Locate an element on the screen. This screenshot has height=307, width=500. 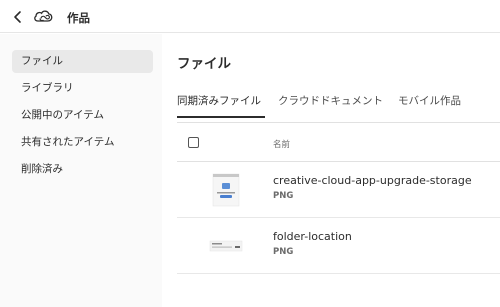
tab-synced-files: 同期済みファイル is located at coordinates (219, 105).